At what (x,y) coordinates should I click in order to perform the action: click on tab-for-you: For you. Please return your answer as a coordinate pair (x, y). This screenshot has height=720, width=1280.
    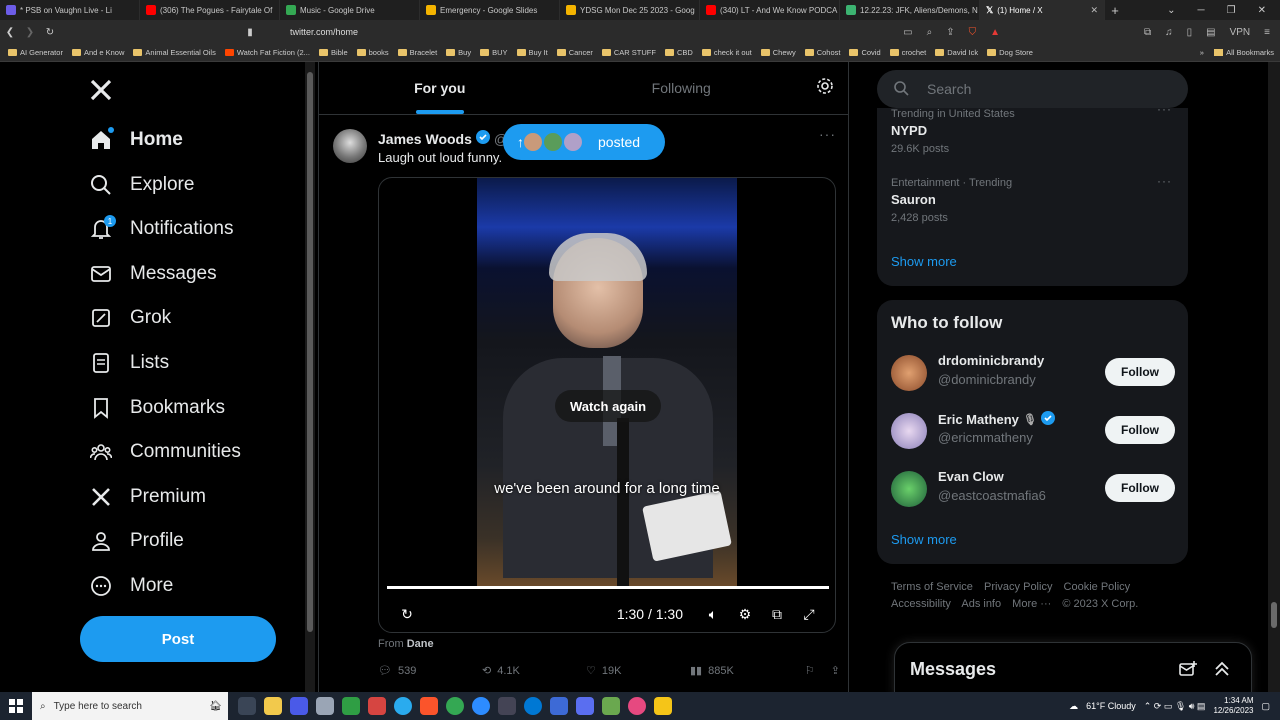
    Looking at the image, I should click on (440, 88).